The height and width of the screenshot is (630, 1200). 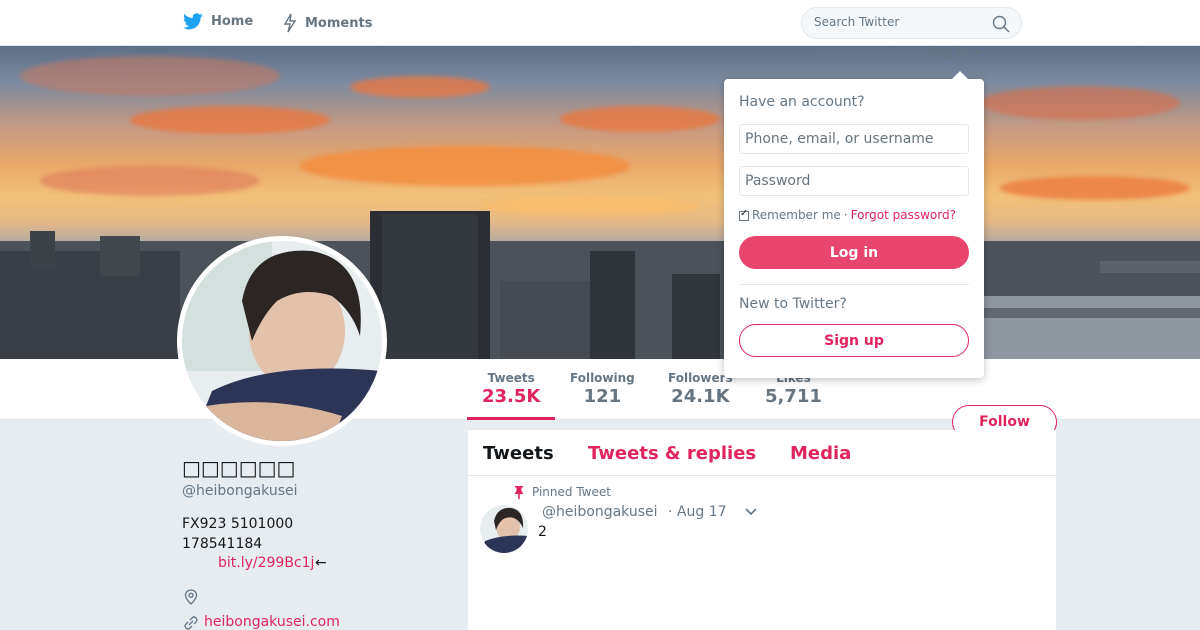 I want to click on login-dropdown-title: Have an account?, so click(x=802, y=102).